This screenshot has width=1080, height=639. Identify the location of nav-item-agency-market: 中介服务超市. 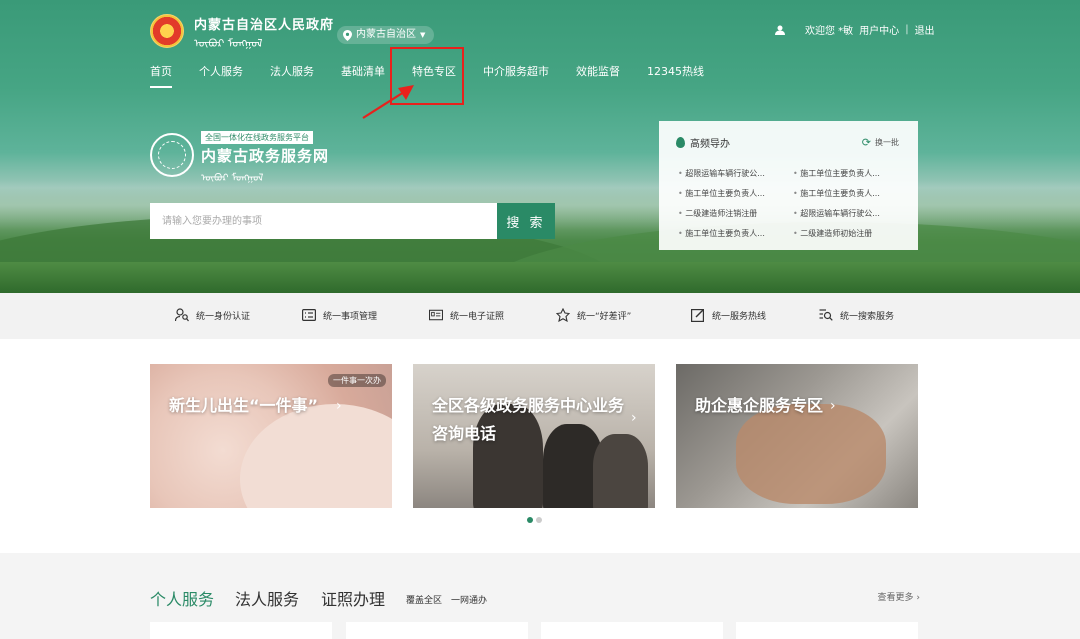
(516, 77).